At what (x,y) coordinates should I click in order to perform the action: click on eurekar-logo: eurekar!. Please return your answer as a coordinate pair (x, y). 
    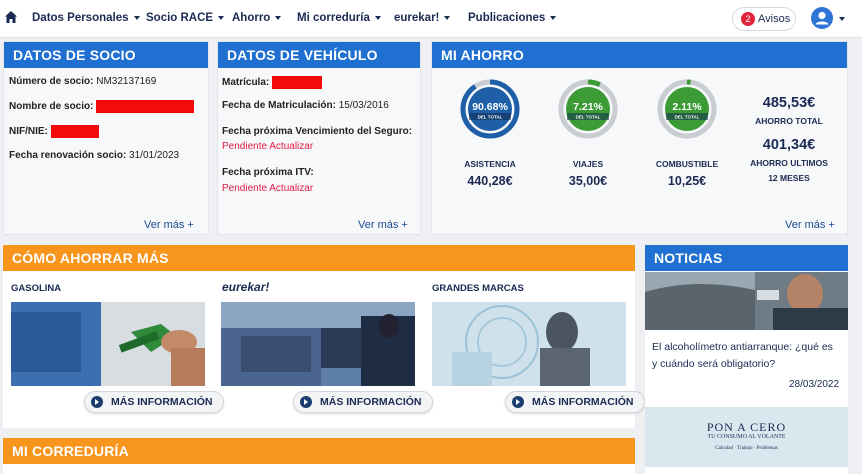
    Looking at the image, I should click on (246, 287).